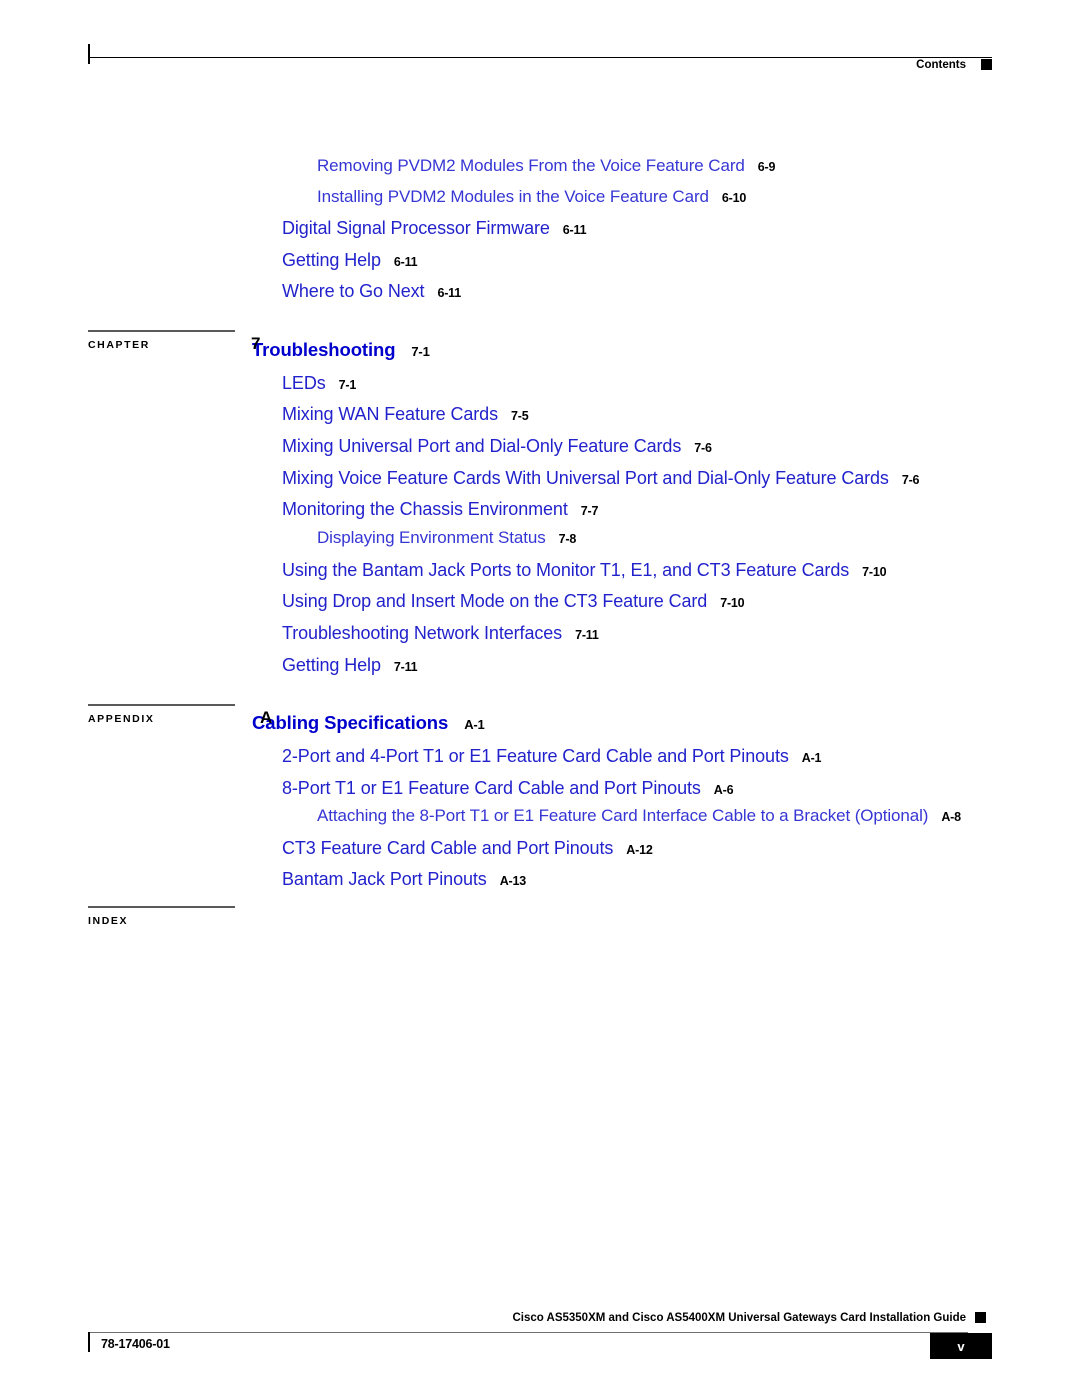  I want to click on toc-entry-page-number: 6-10, so click(734, 198).